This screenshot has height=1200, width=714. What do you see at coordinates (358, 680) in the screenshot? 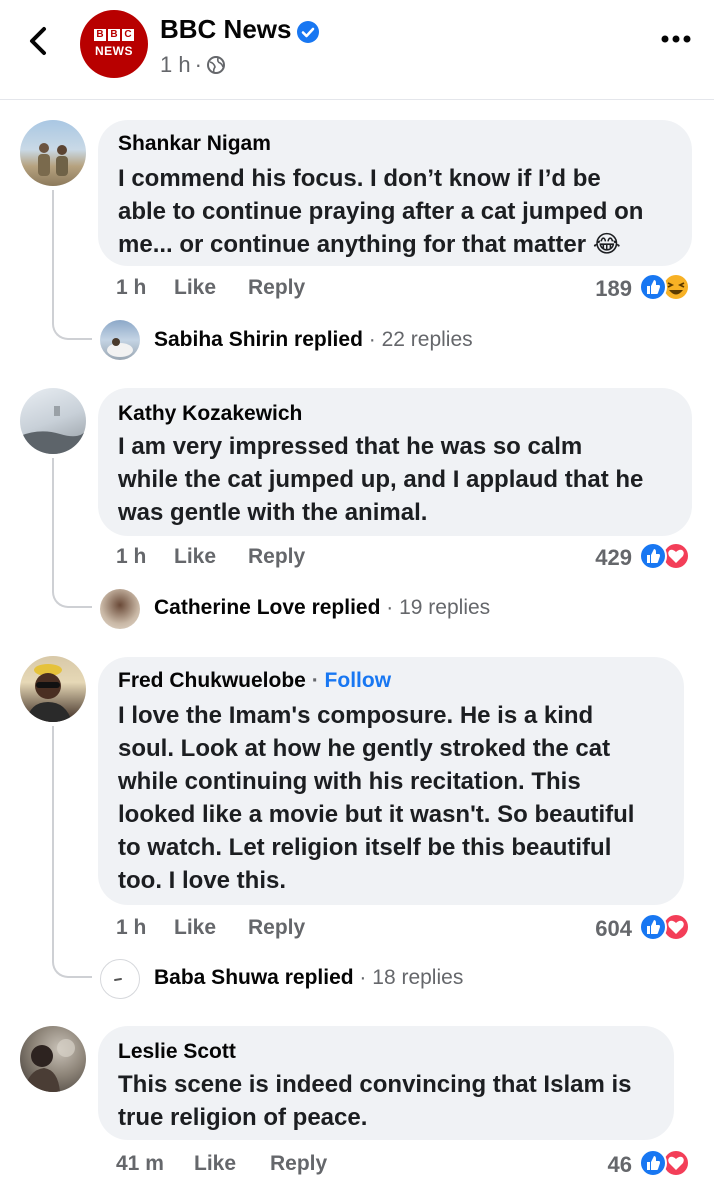
I see `follow-button: Follow` at bounding box center [358, 680].